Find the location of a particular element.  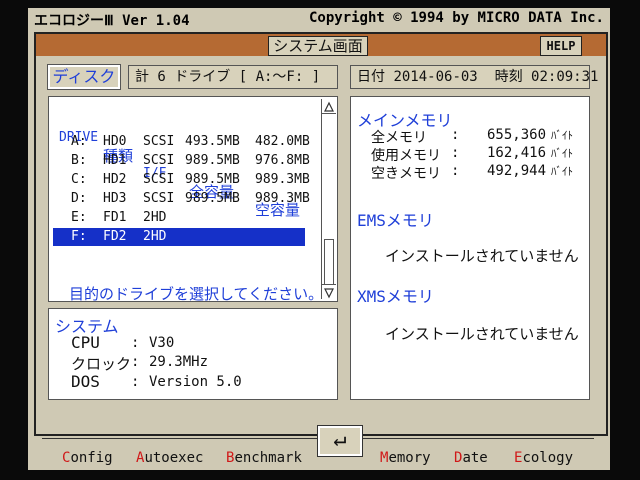

benchmark-button: Benchmark is located at coordinates (264, 458).